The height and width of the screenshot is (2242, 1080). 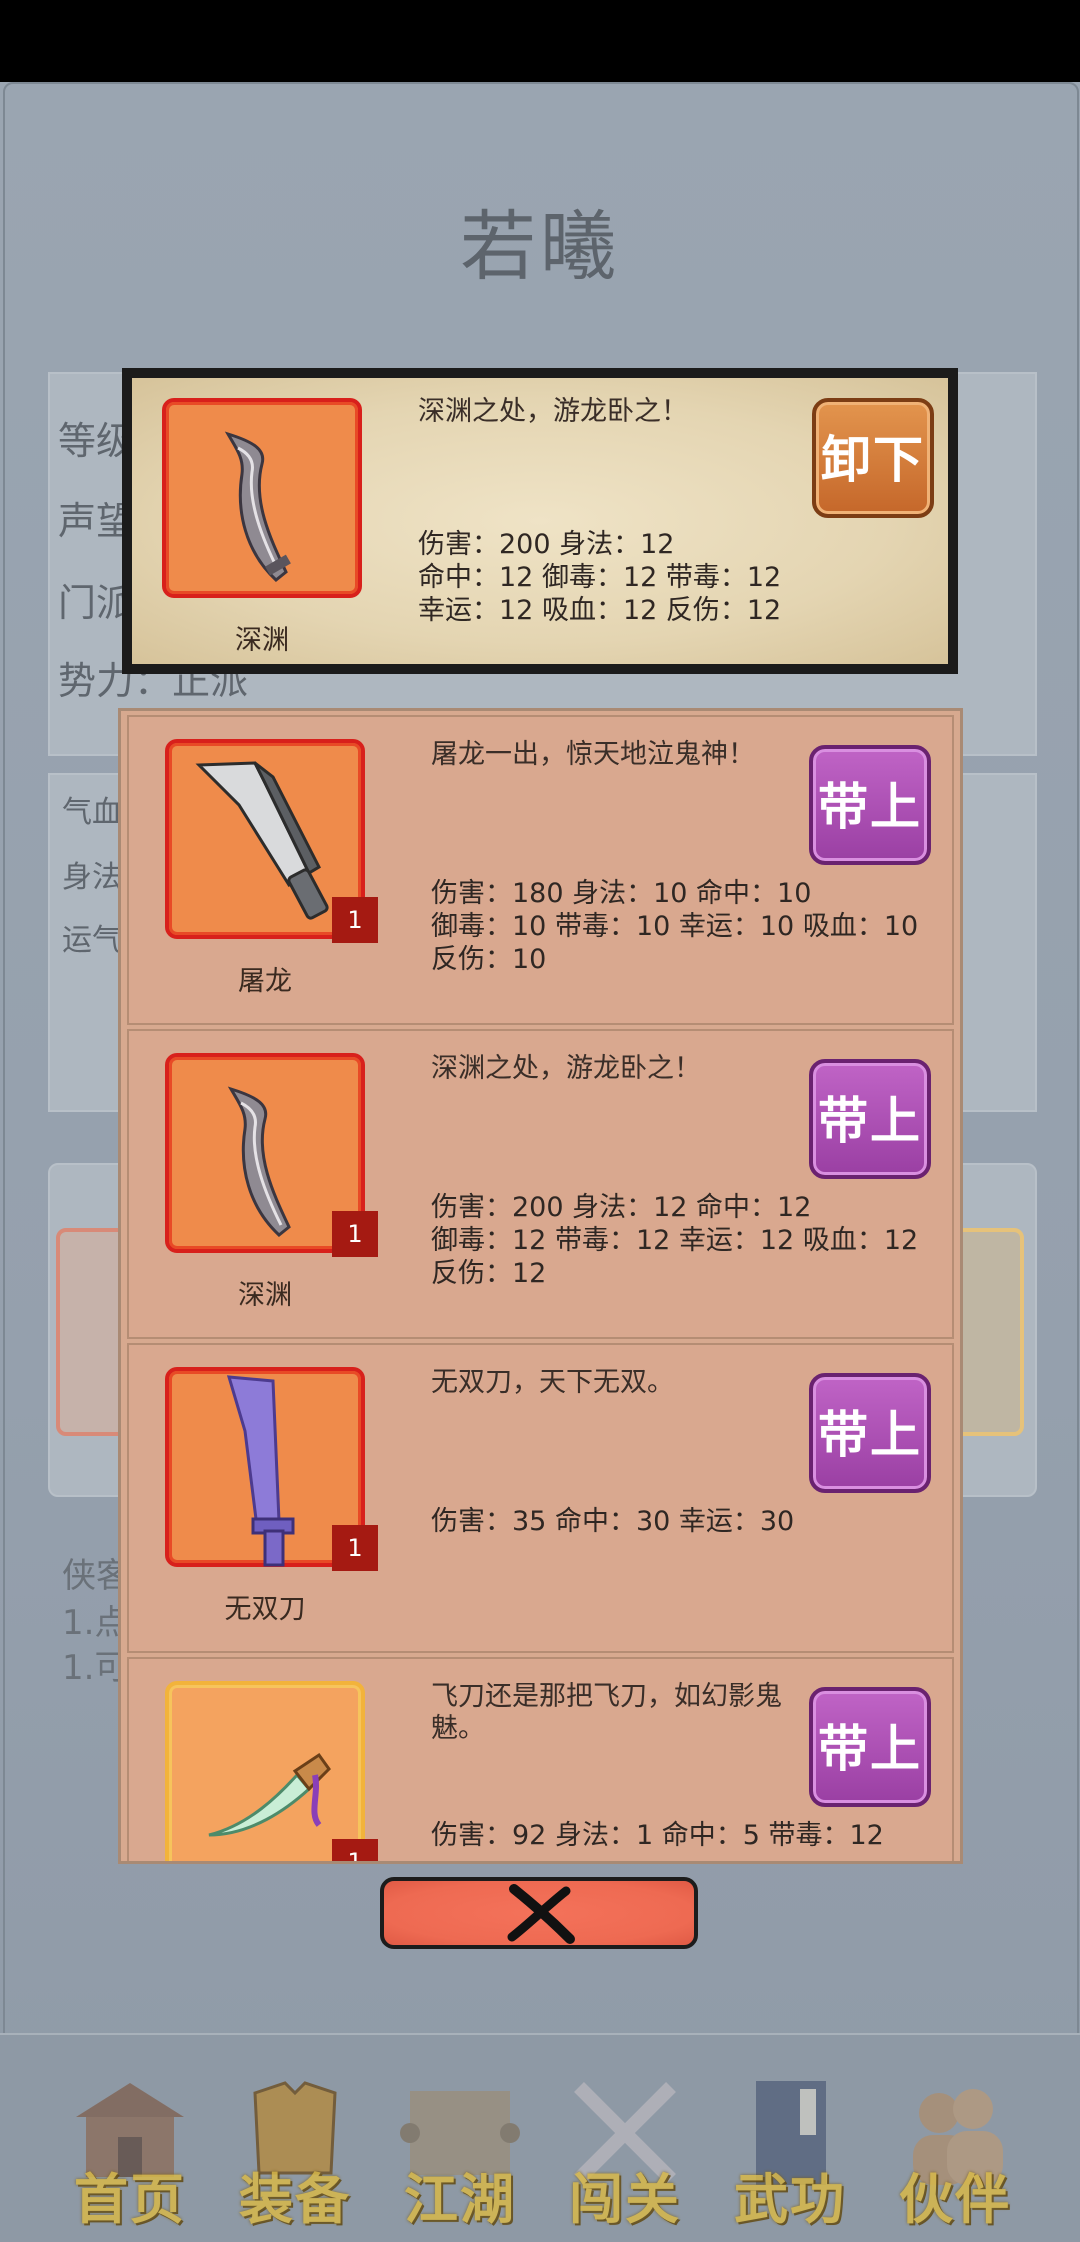 I want to click on unequip-button: 卸下, so click(x=873, y=458).